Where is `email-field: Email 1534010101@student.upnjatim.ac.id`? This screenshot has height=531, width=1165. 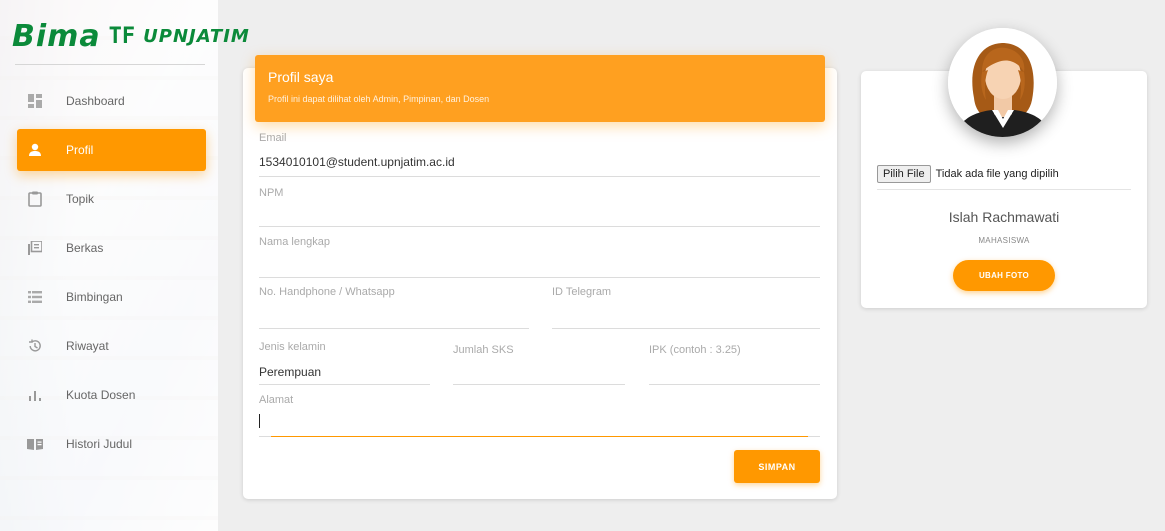
email-field: Email 1534010101@student.upnjatim.ac.id is located at coordinates (539, 154).